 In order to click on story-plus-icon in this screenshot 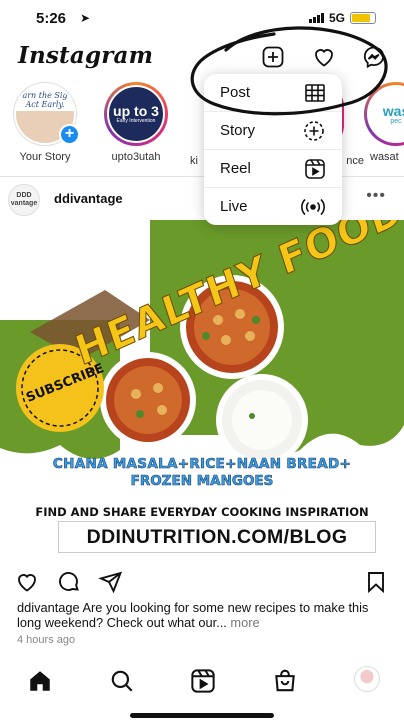, I will do `click(314, 131)`.